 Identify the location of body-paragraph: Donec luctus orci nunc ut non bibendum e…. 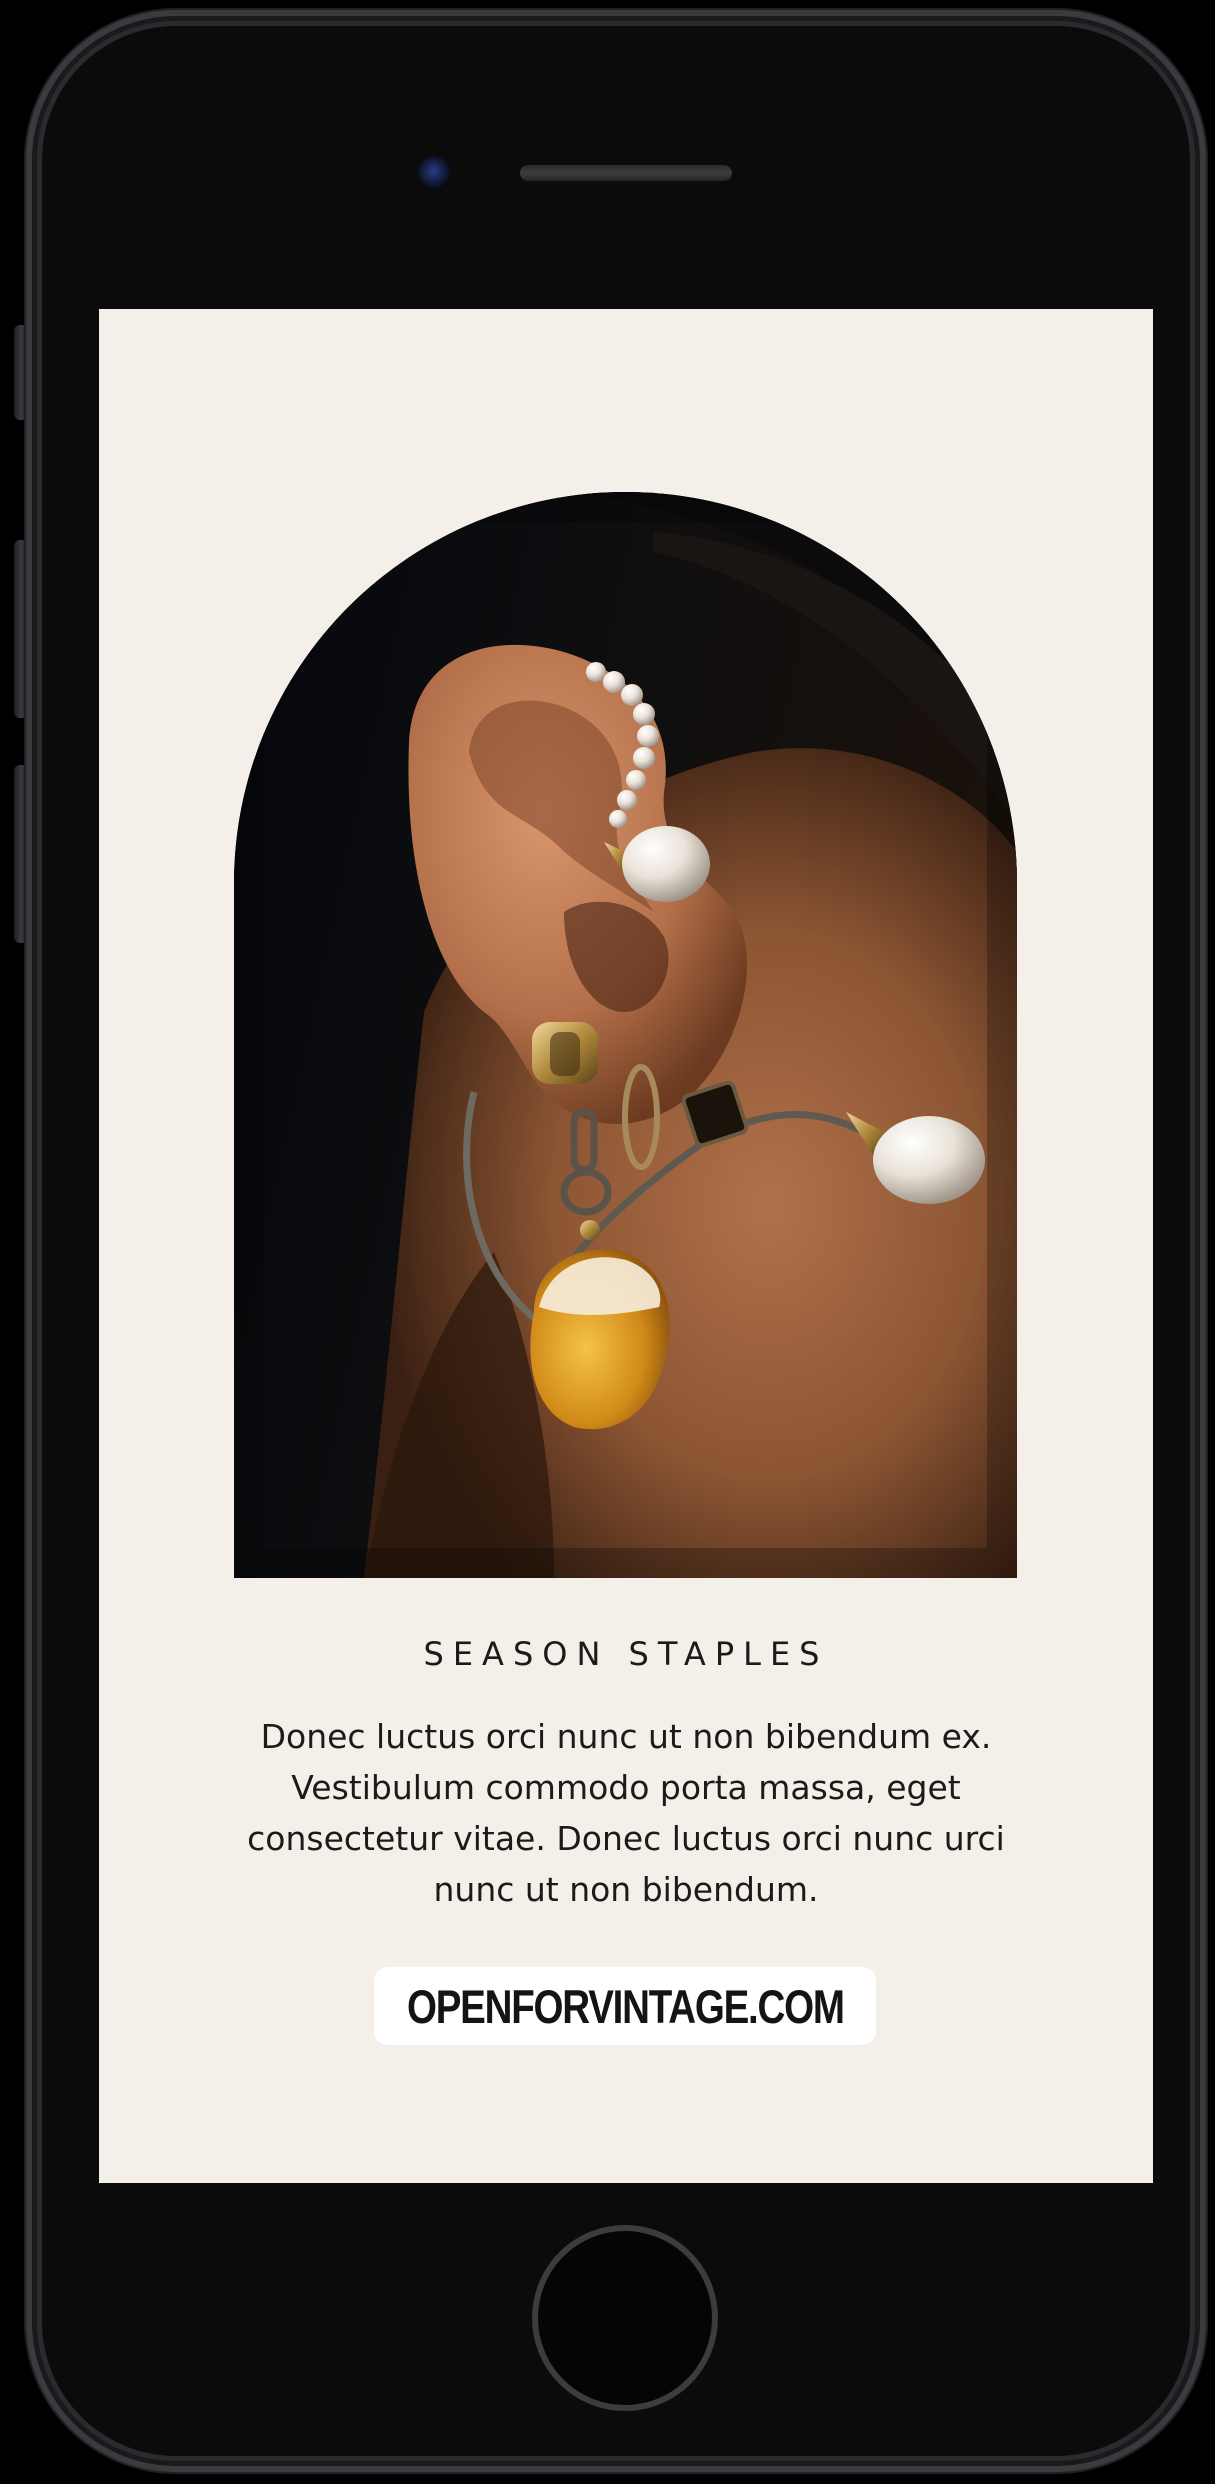
(626, 1813).